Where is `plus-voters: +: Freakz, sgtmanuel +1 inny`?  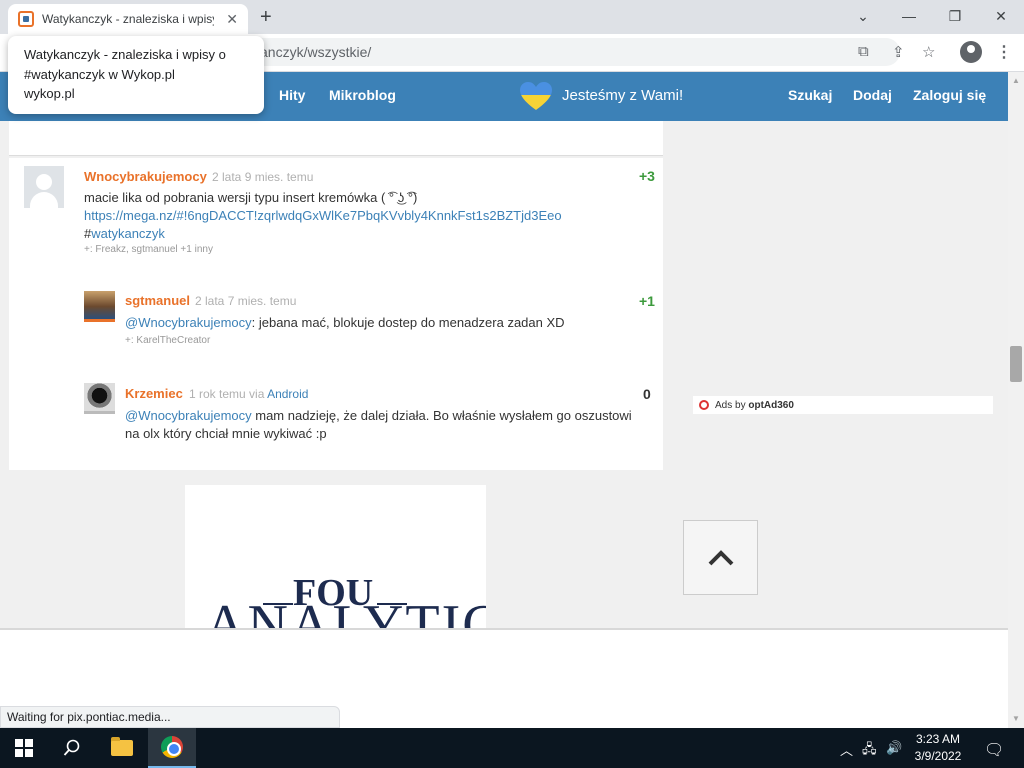 plus-voters: +: Freakz, sgtmanuel +1 inny is located at coordinates (148, 249).